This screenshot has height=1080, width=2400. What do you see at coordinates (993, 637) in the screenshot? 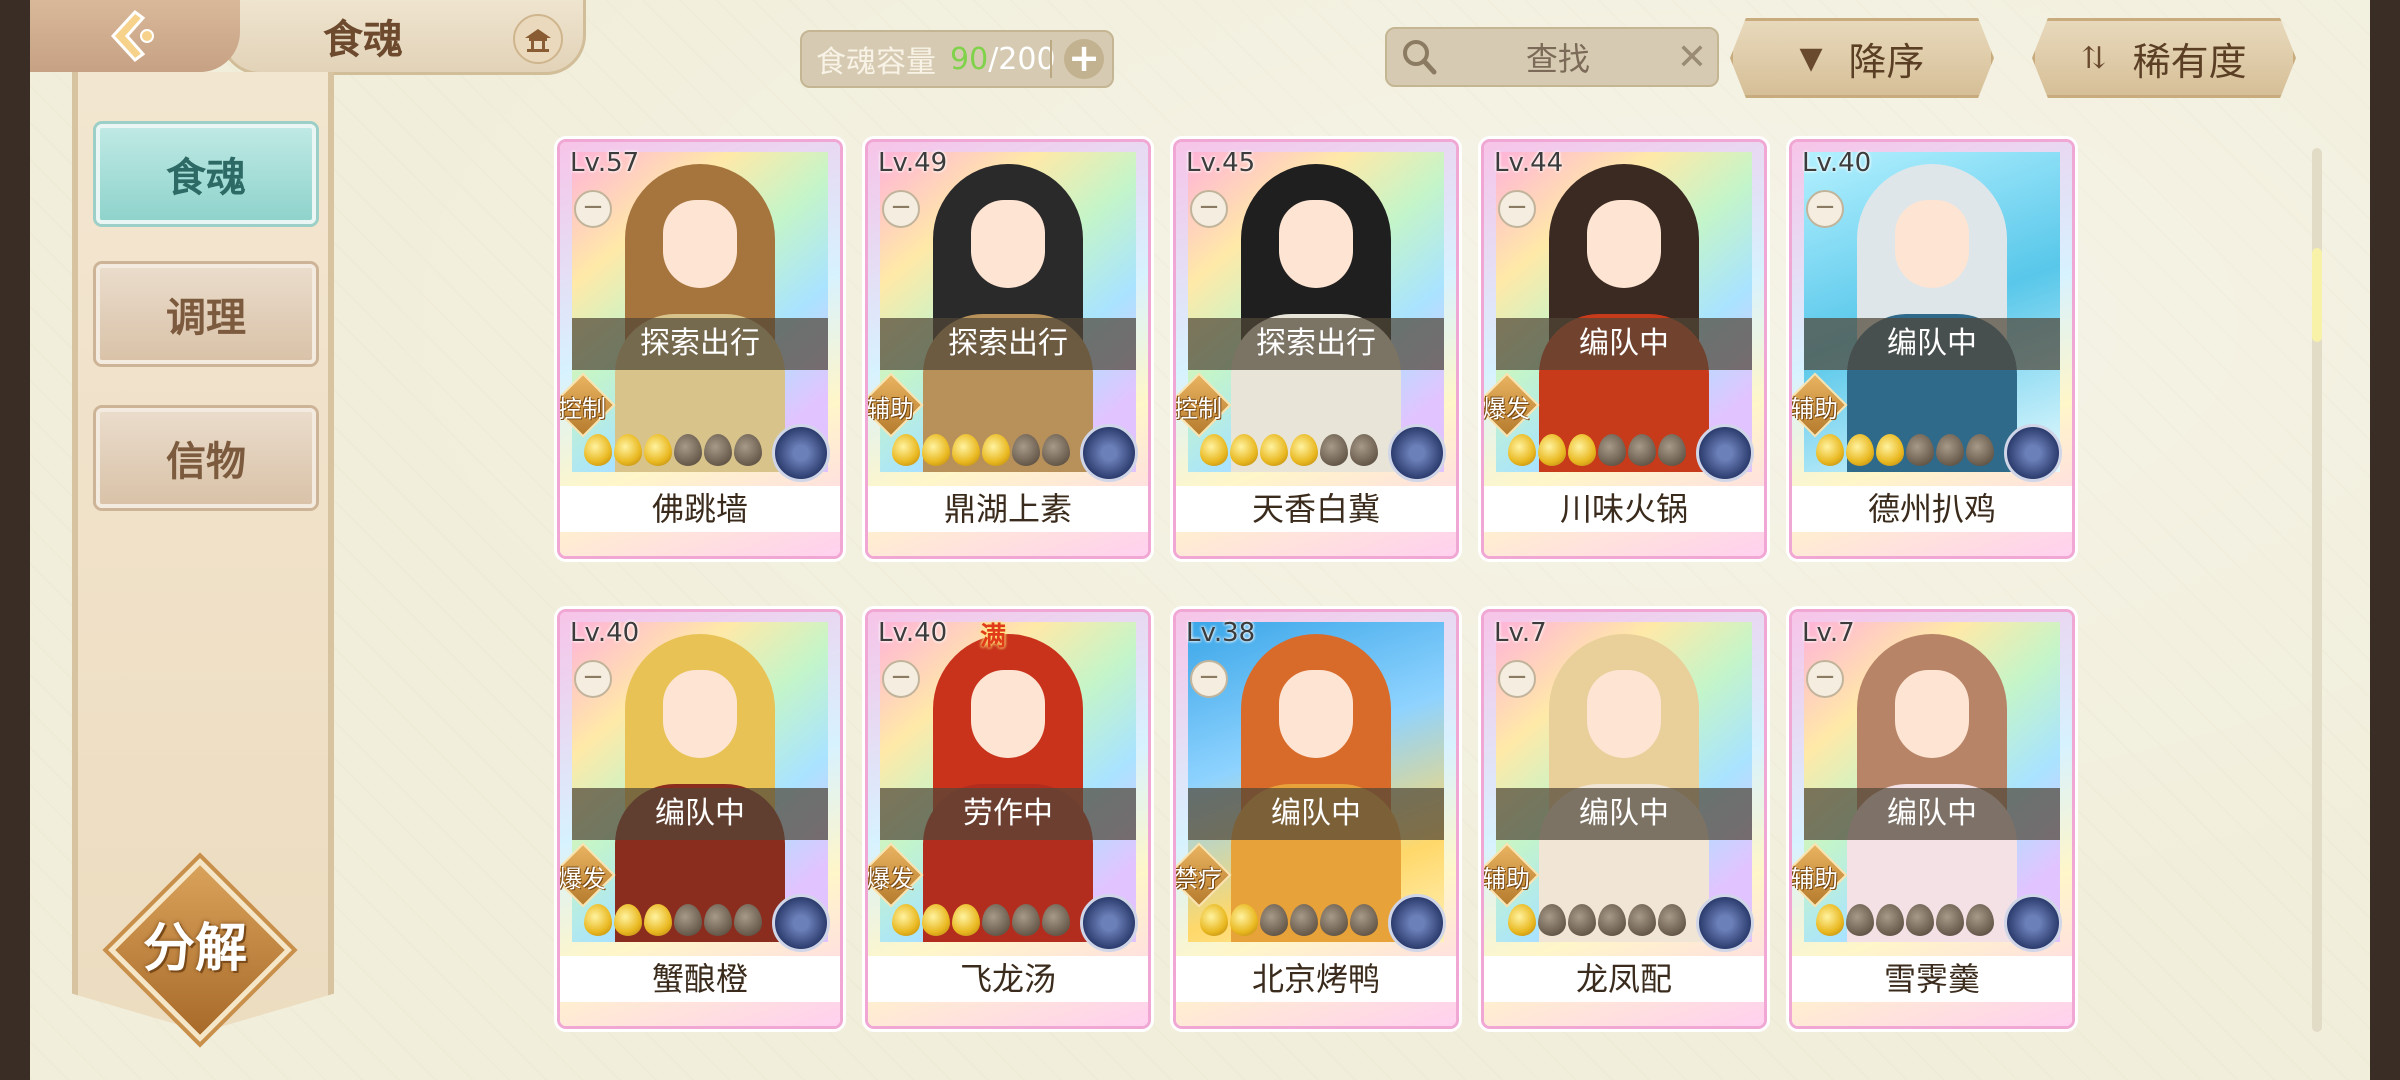
I see `max-badge: 满` at bounding box center [993, 637].